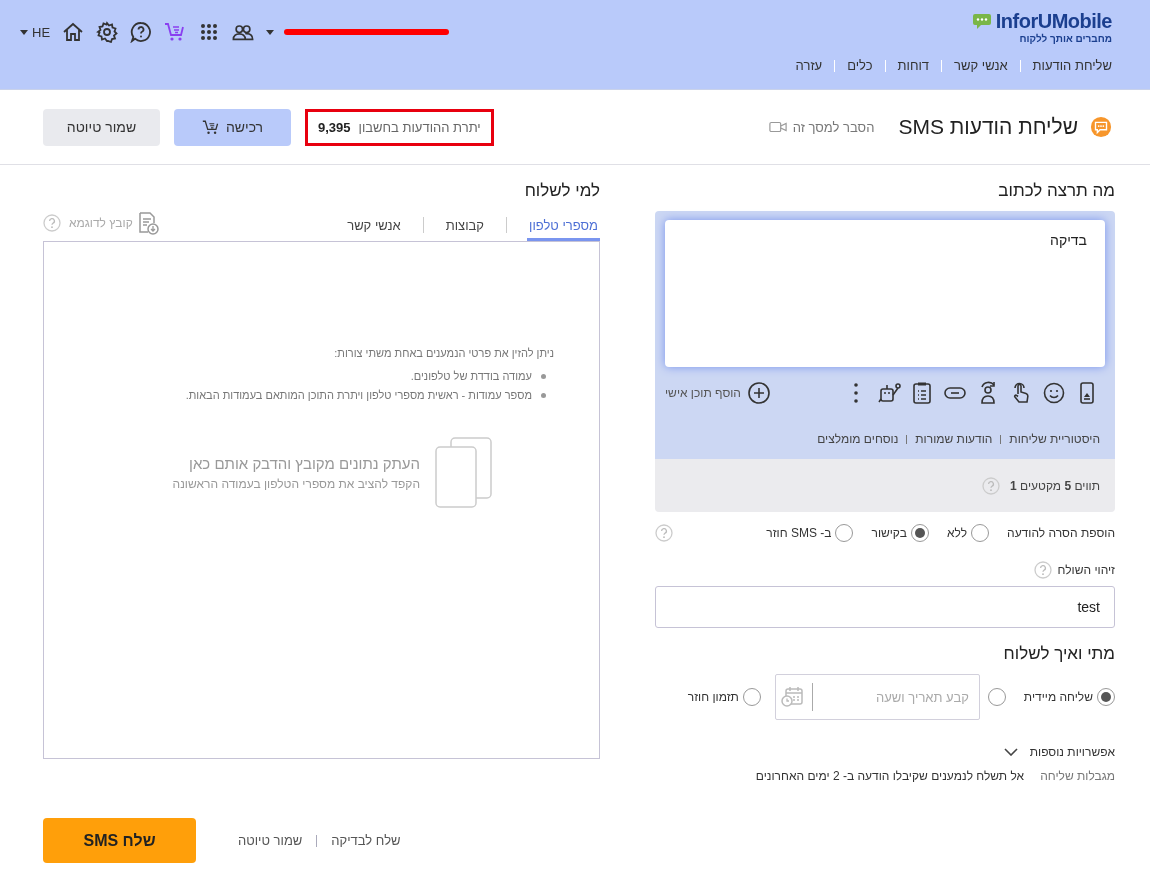 The height and width of the screenshot is (883, 1150). I want to click on panel-link: היסטוריית שליחות, so click(1054, 439).